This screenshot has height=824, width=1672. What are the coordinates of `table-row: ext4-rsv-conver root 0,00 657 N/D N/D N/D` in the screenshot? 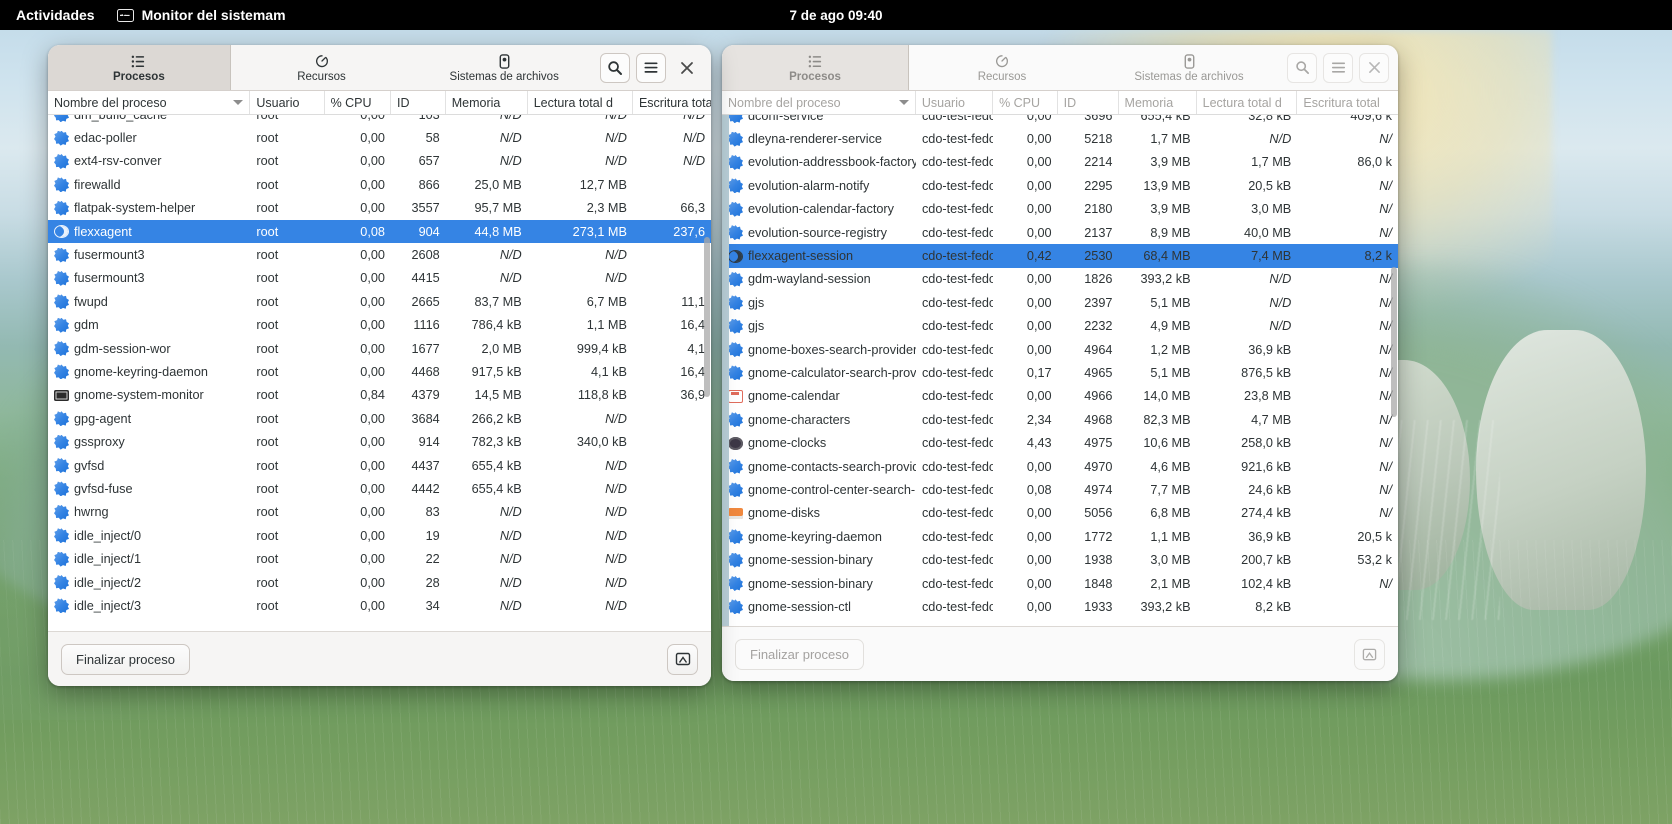 It's located at (379, 161).